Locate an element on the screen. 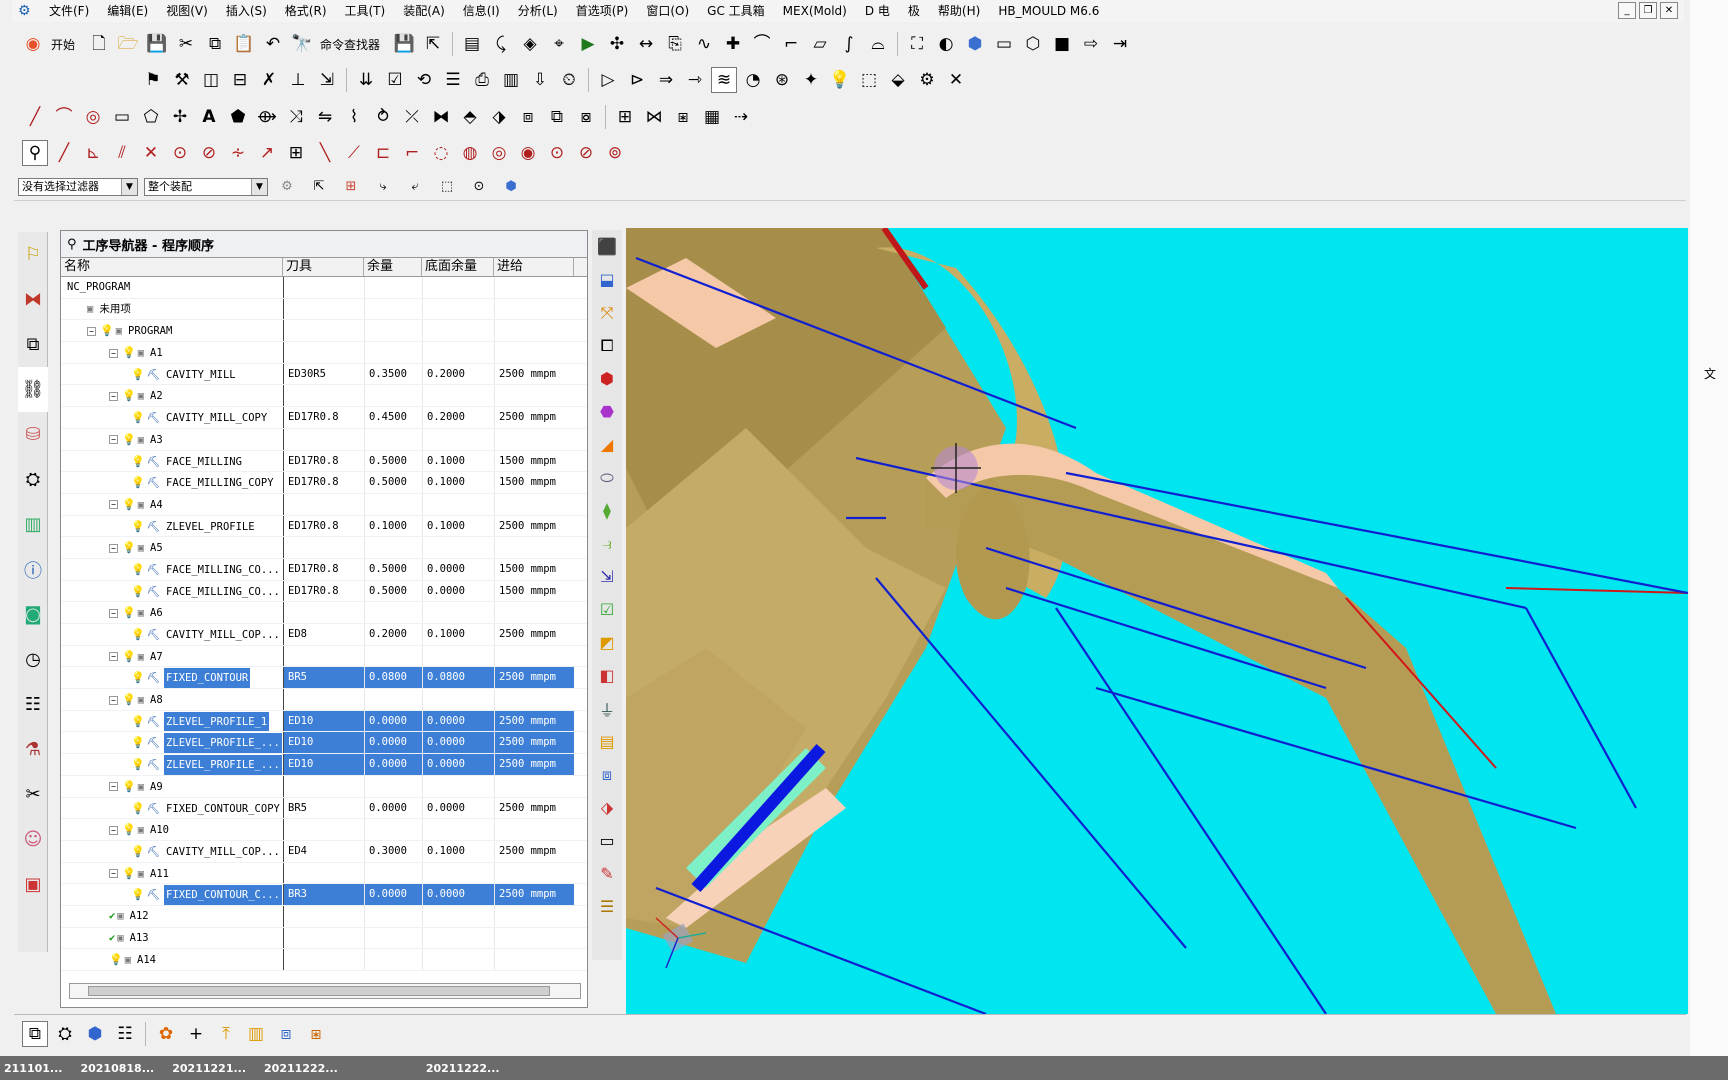 This screenshot has width=1728, height=1080. drawing-icon: ▭ is located at coordinates (607, 840).